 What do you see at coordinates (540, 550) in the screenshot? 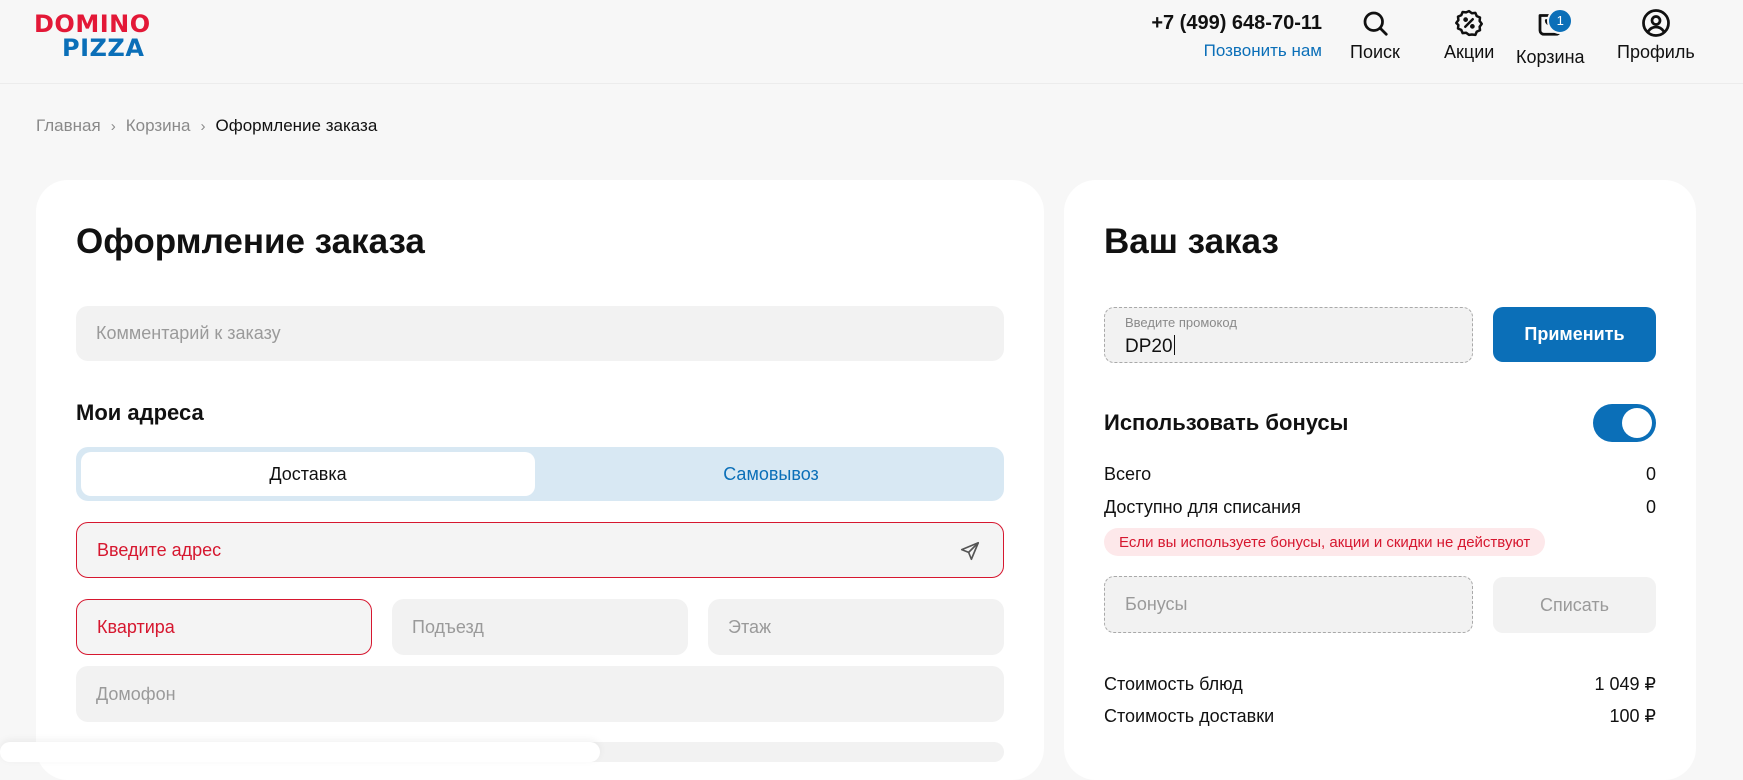
I see `address-input: Введите адрес` at bounding box center [540, 550].